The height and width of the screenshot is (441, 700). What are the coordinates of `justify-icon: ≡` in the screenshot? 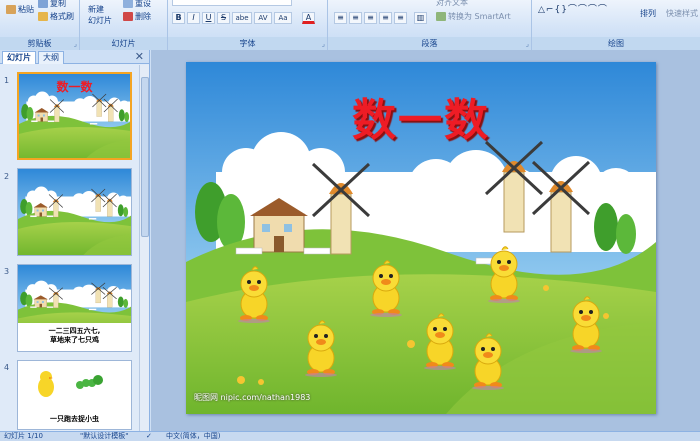 It's located at (385, 18).